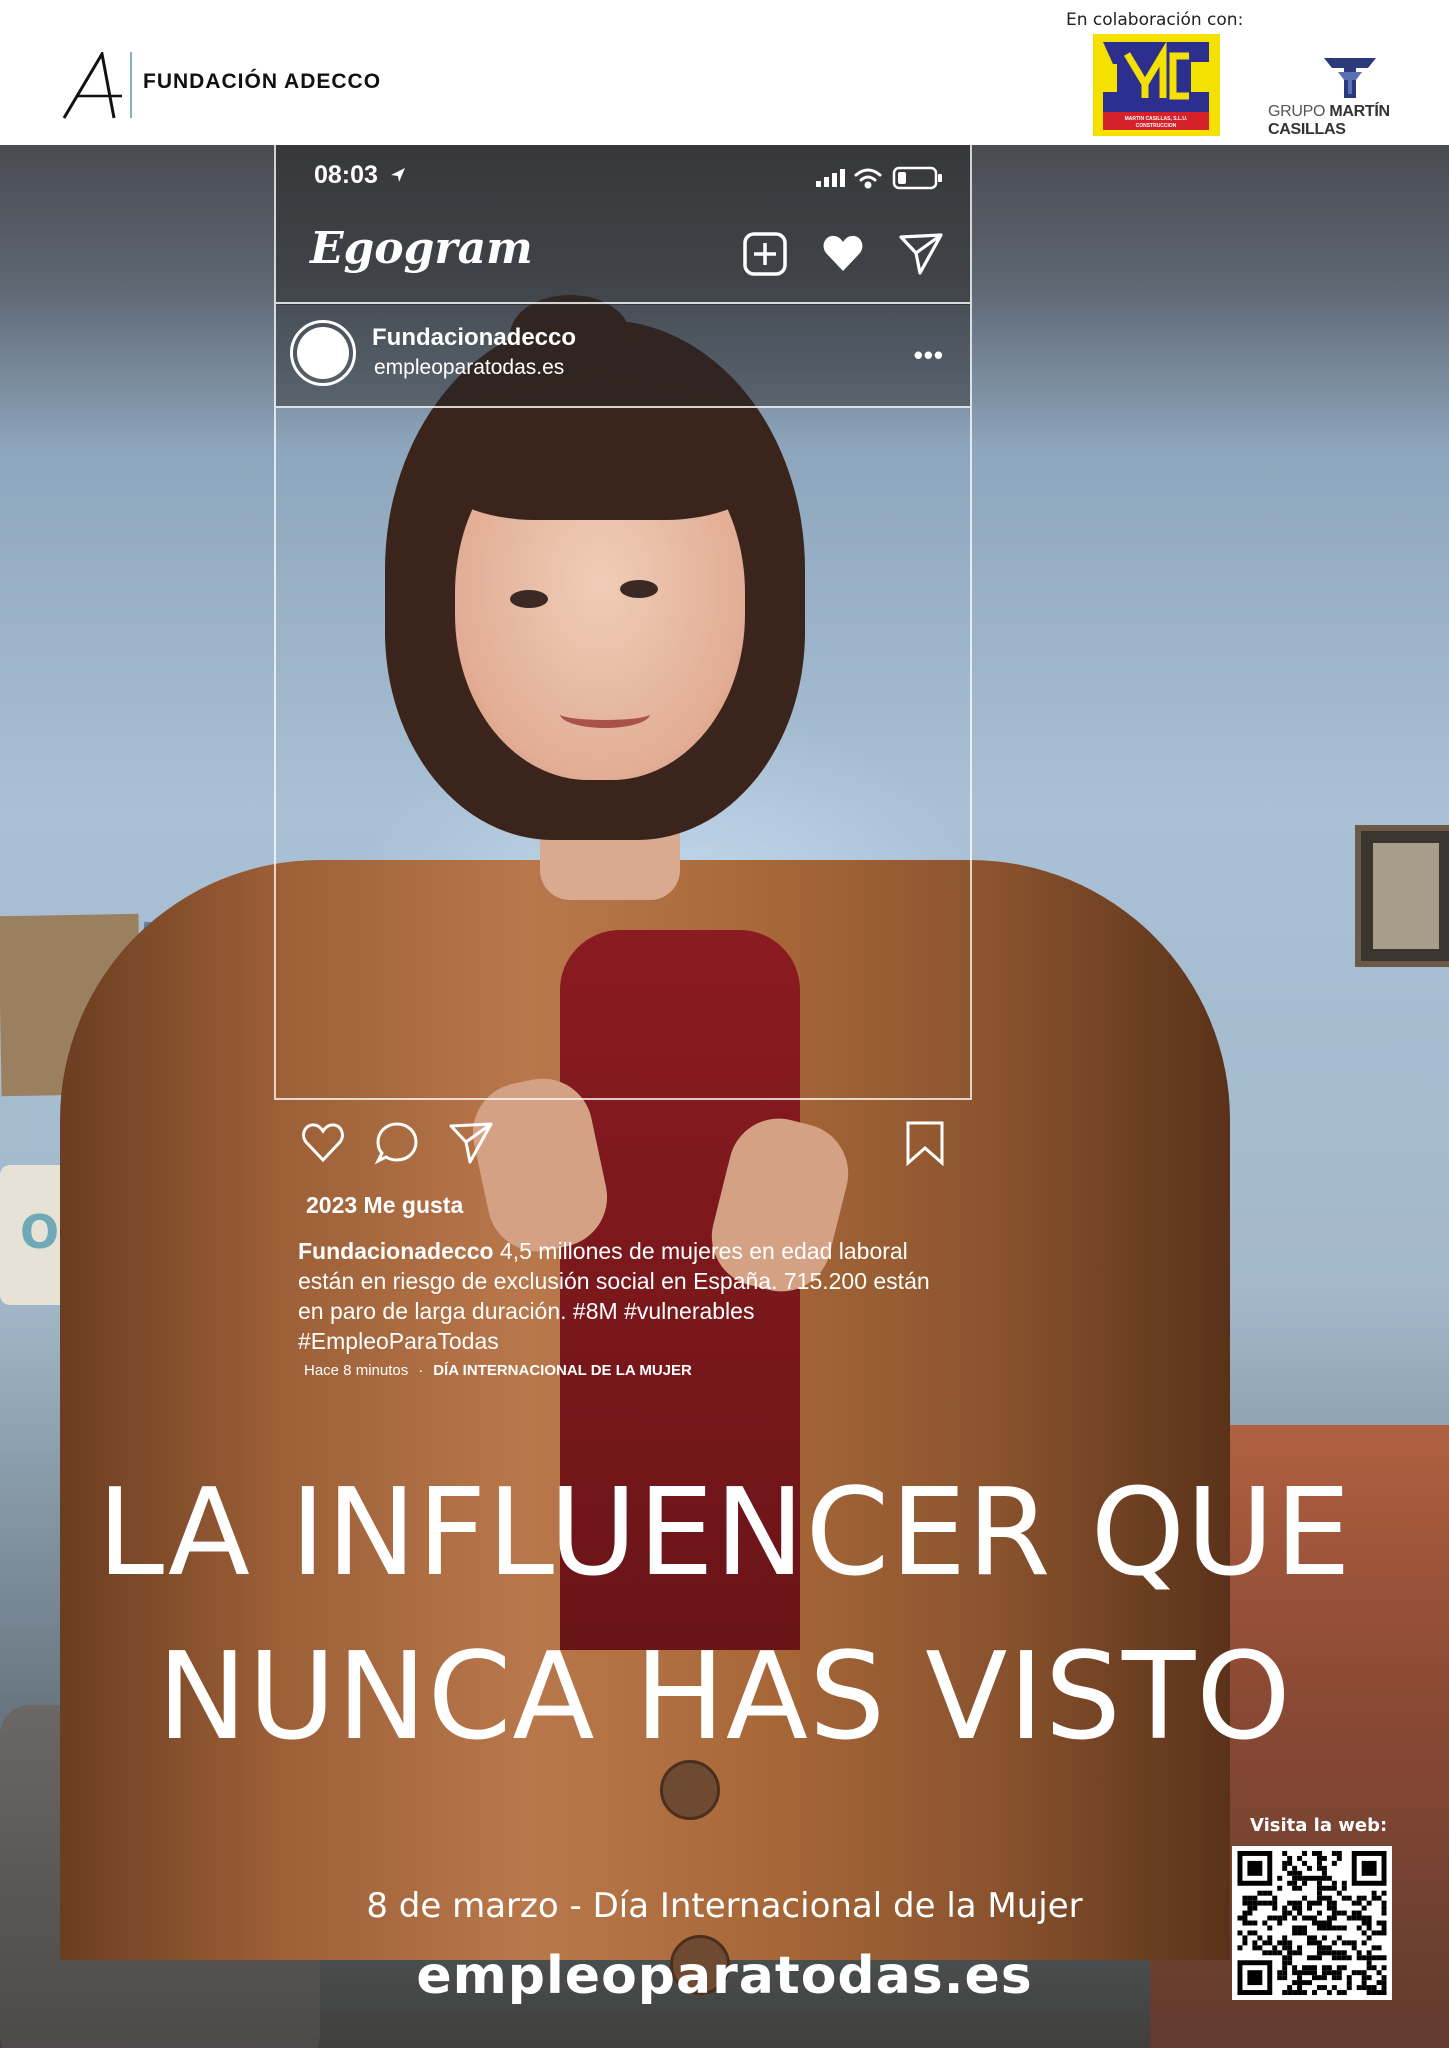 The image size is (1449, 2048). Describe the element at coordinates (929, 355) in the screenshot. I see `more-options-icon: •••` at that location.